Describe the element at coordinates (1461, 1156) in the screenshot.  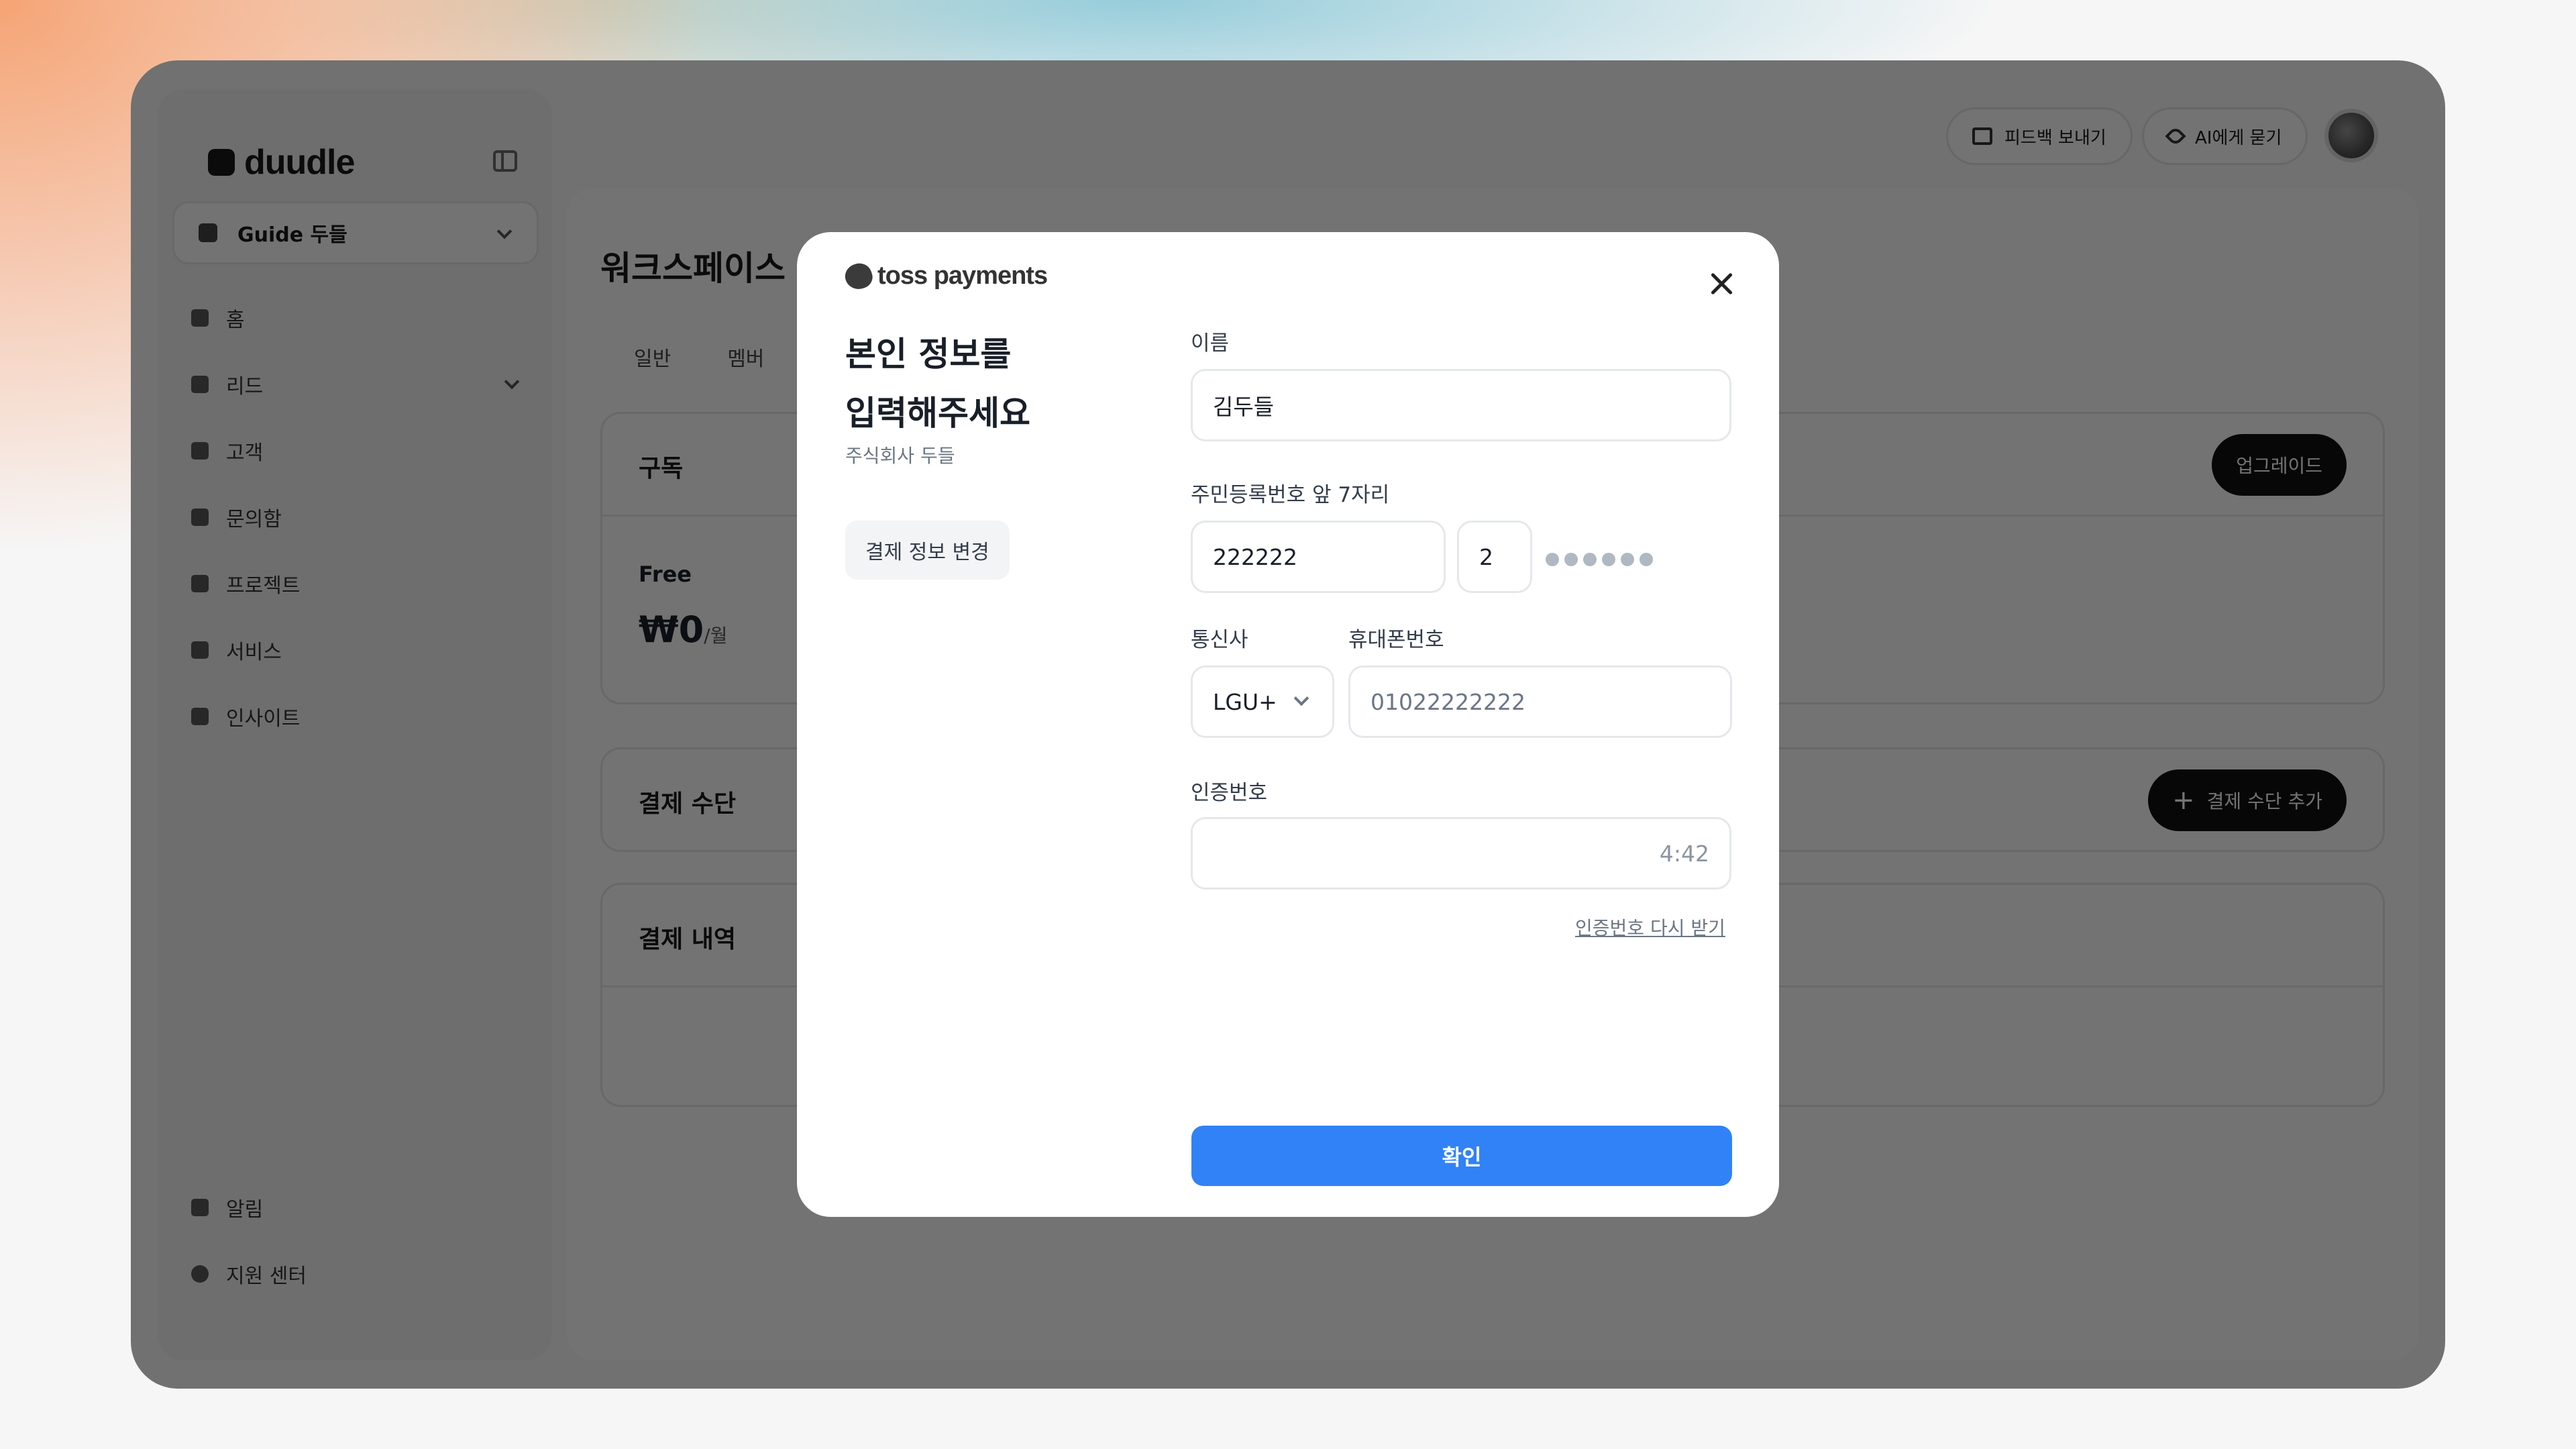
I see `confirm-button: 확인` at that location.